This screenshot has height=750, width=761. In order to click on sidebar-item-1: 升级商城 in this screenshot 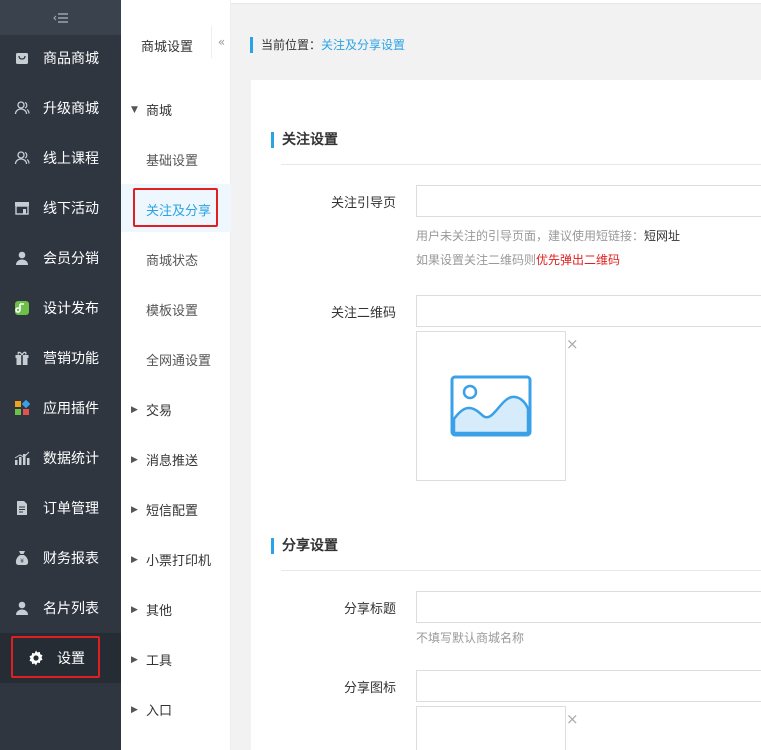, I will do `click(60, 108)`.